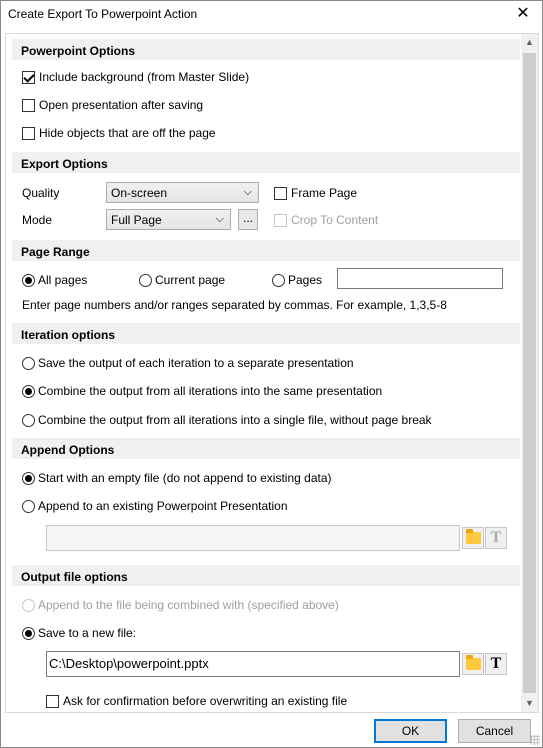 The width and height of the screenshot is (543, 748). I want to click on append-browse-button, so click(473, 538).